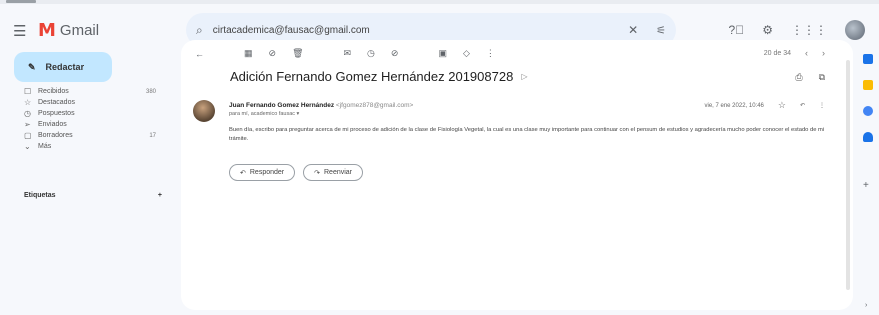 This screenshot has width=879, height=315. What do you see at coordinates (777, 53) in the screenshot?
I see `pager-text: 20 de 34` at bounding box center [777, 53].